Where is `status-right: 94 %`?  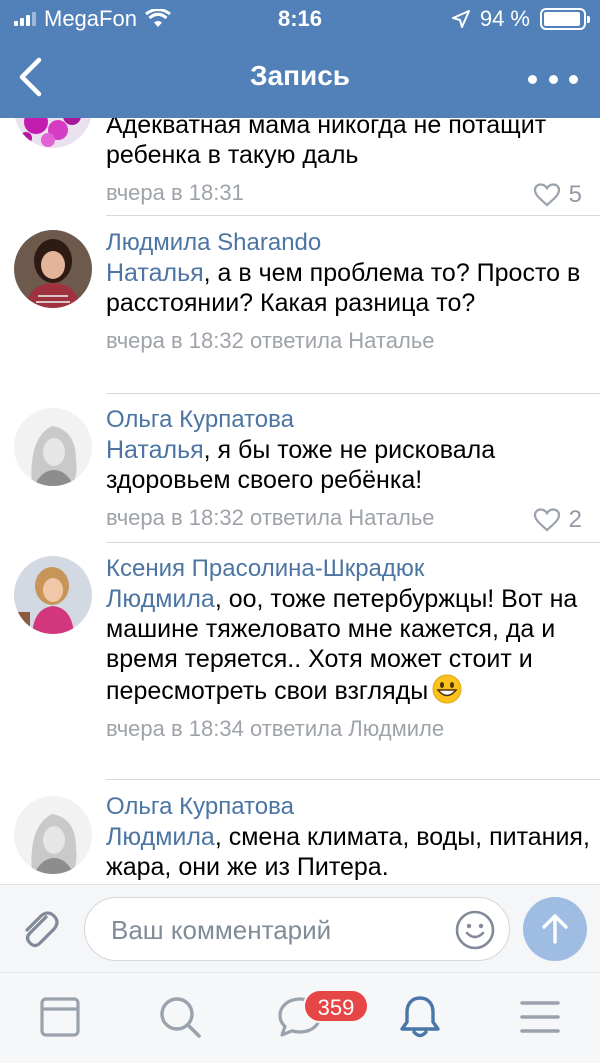
status-right: 94 % is located at coordinates (520, 19).